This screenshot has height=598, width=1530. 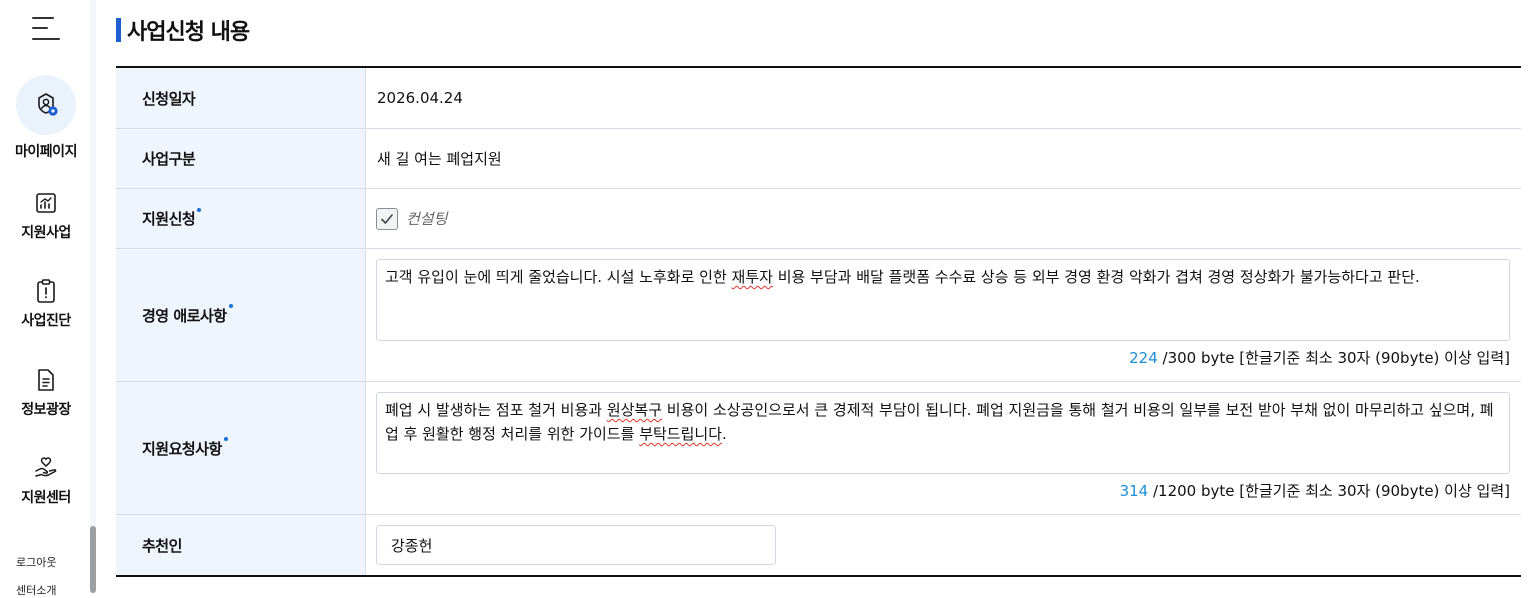 I want to click on checkmark-icon, so click(x=387, y=218).